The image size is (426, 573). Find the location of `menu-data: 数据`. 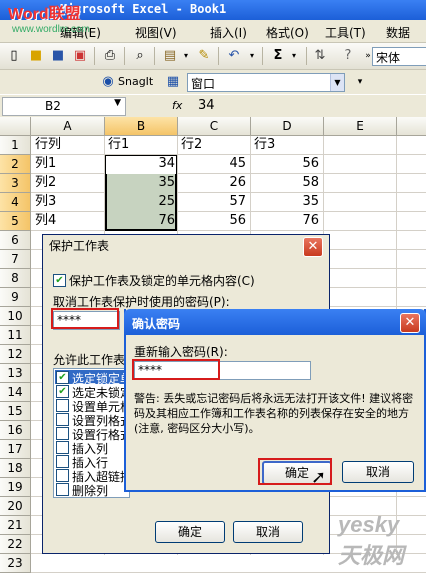

menu-data: 数据 is located at coordinates (398, 32).